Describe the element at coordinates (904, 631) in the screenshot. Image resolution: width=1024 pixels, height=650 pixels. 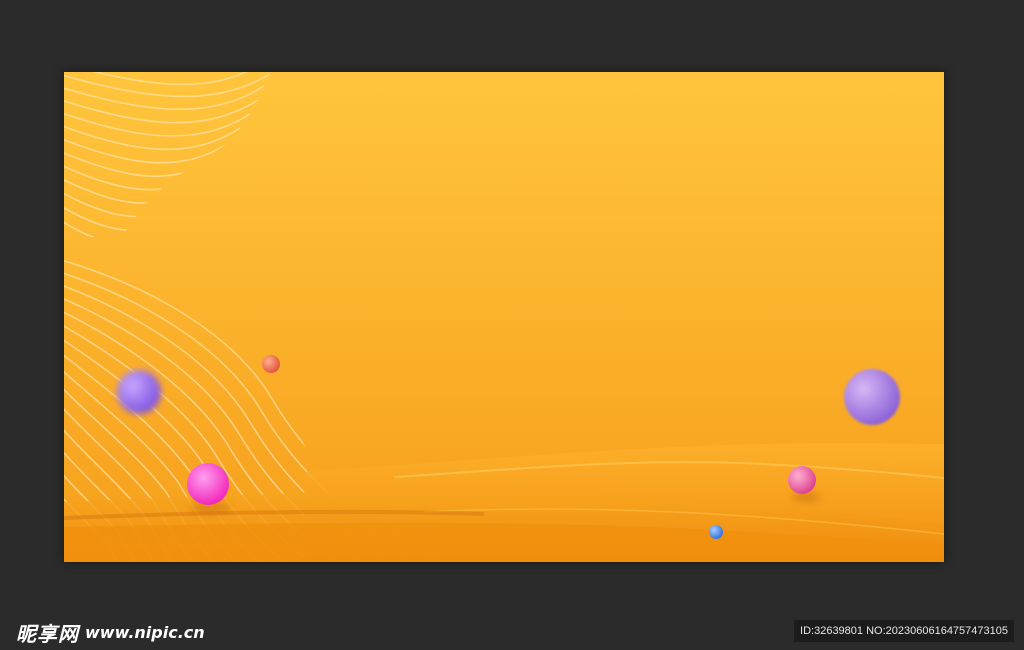
I see `image-id-badge: ID:32639801 NO:20230606164757473105` at that location.